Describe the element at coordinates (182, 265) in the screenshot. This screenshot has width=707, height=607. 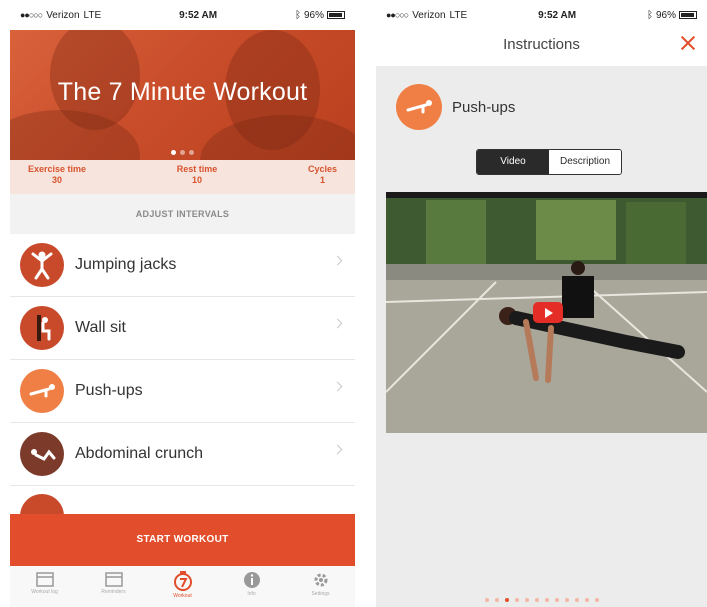
I see `list-item-jumping-jacks: Jumping jacks` at that location.